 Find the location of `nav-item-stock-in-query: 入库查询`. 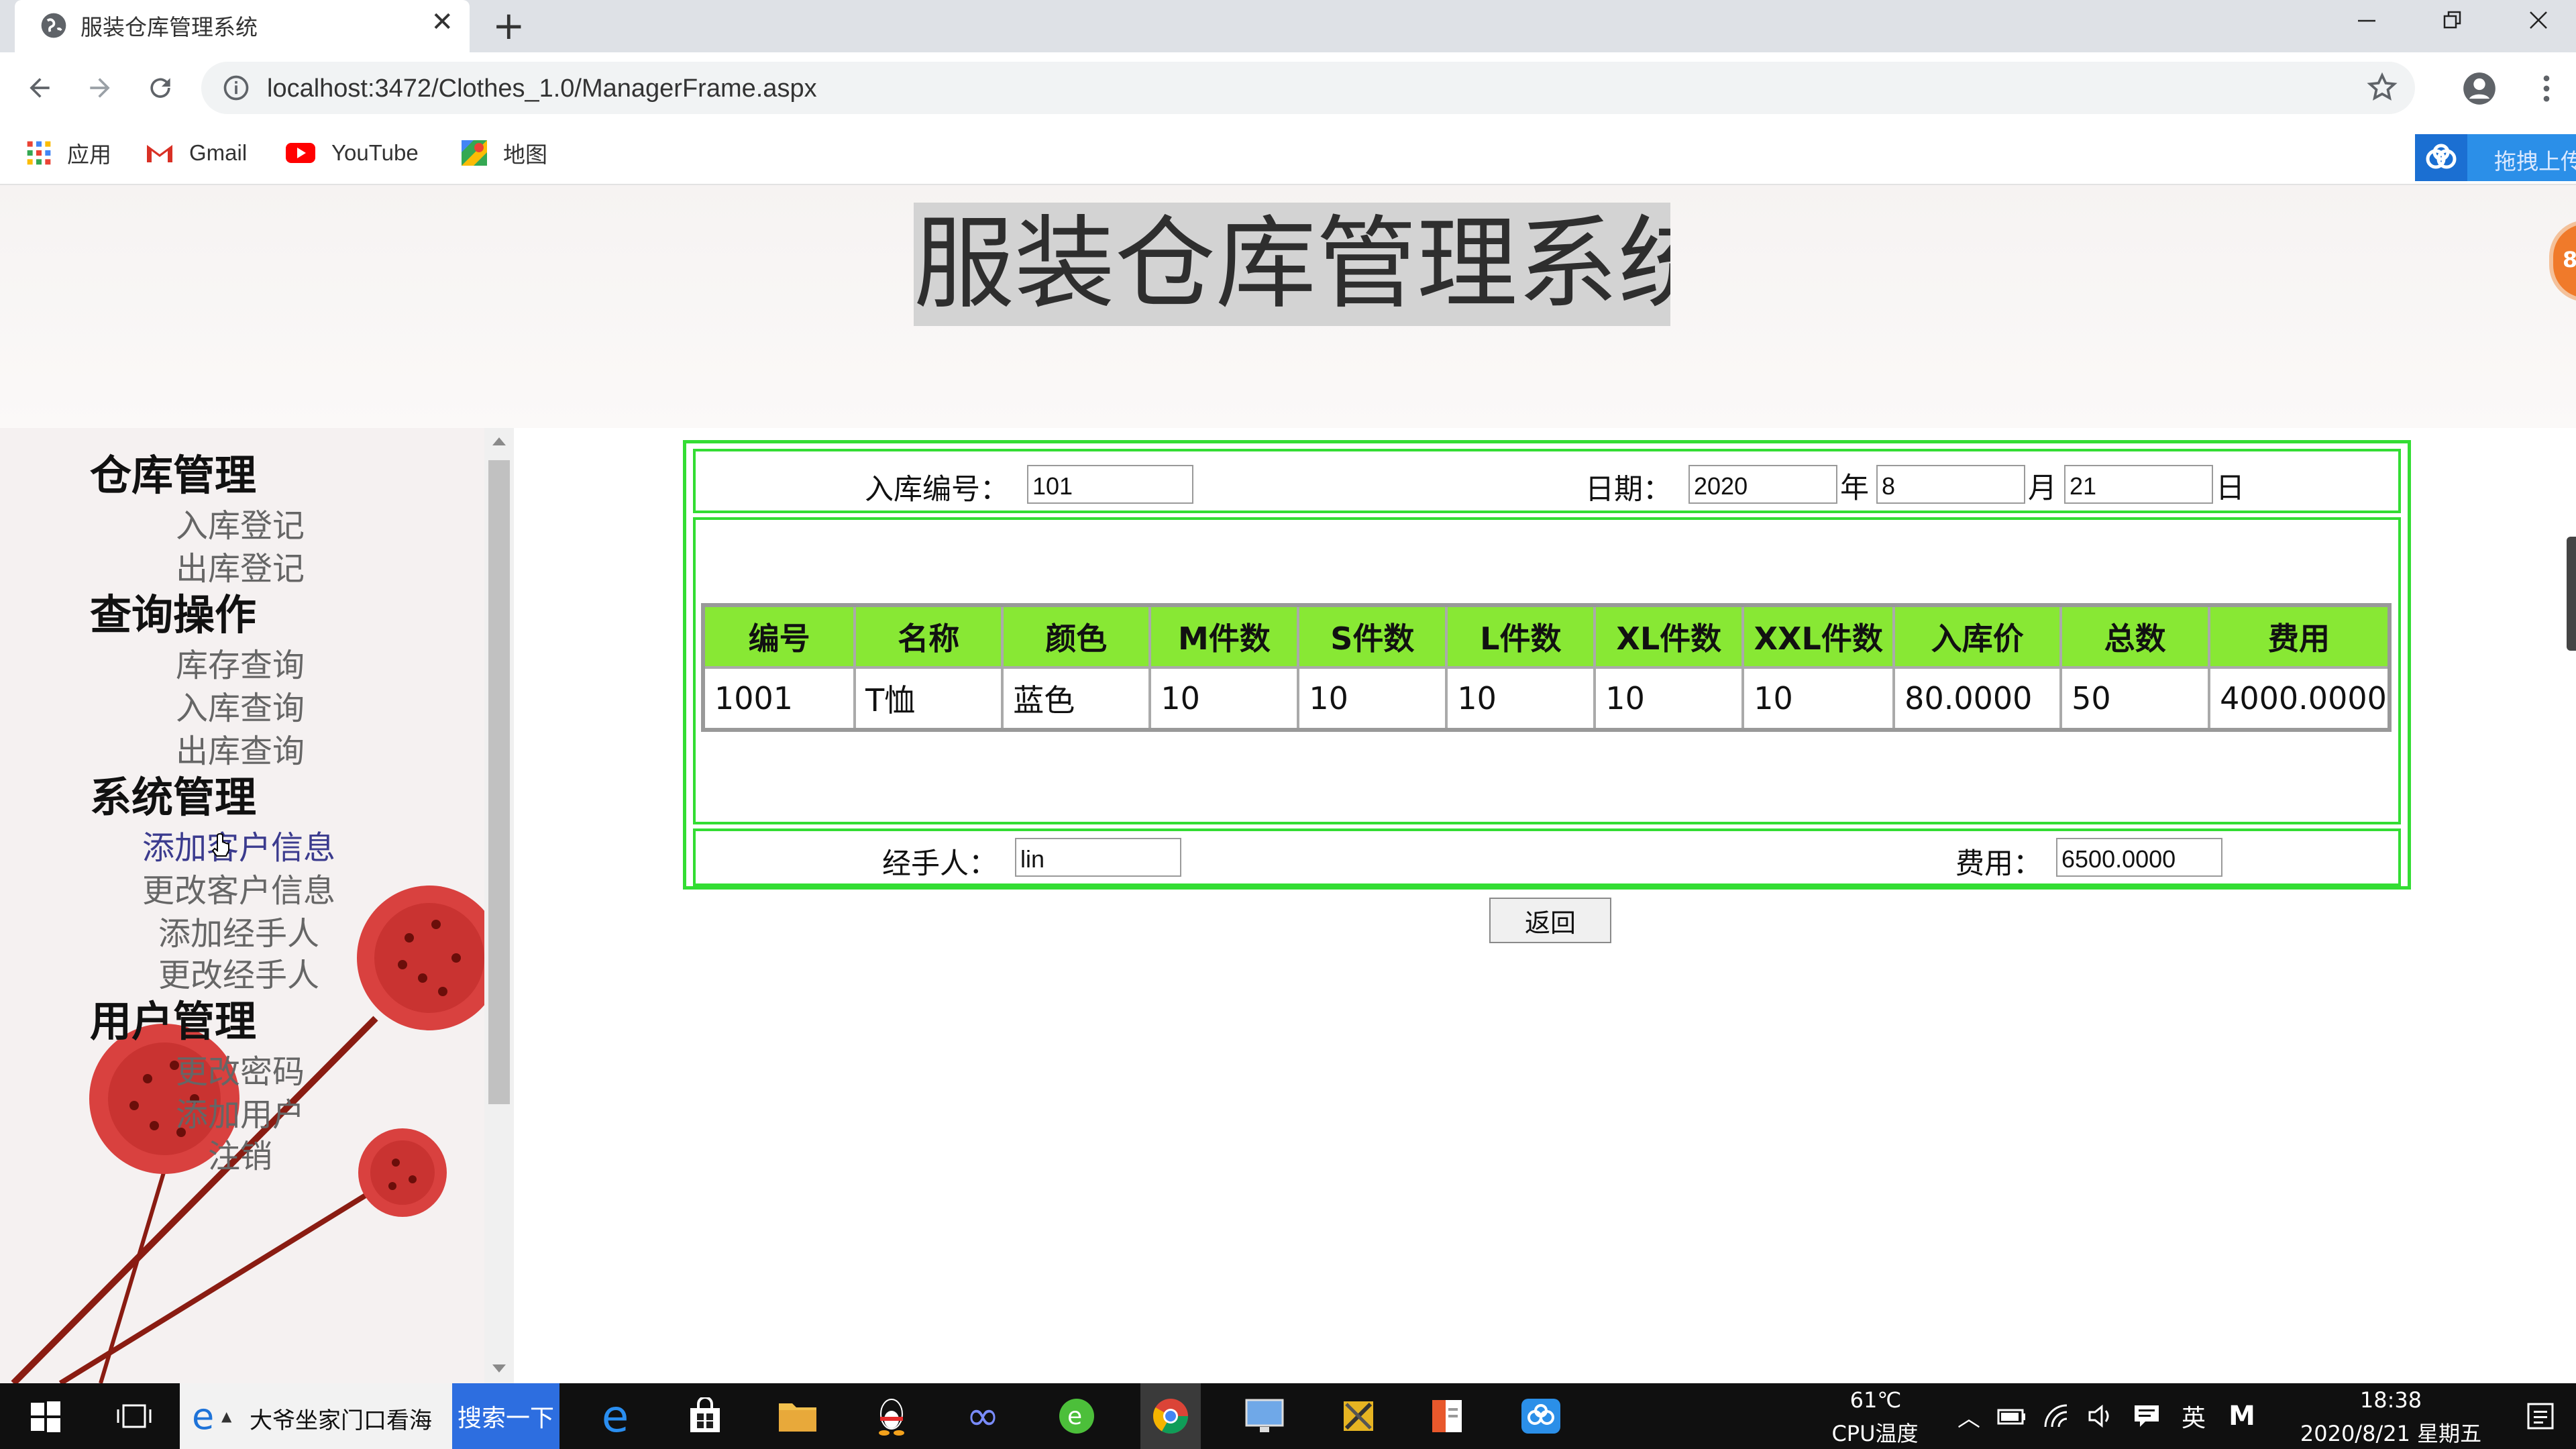

nav-item-stock-in-query: 入库查询 is located at coordinates (240, 705).